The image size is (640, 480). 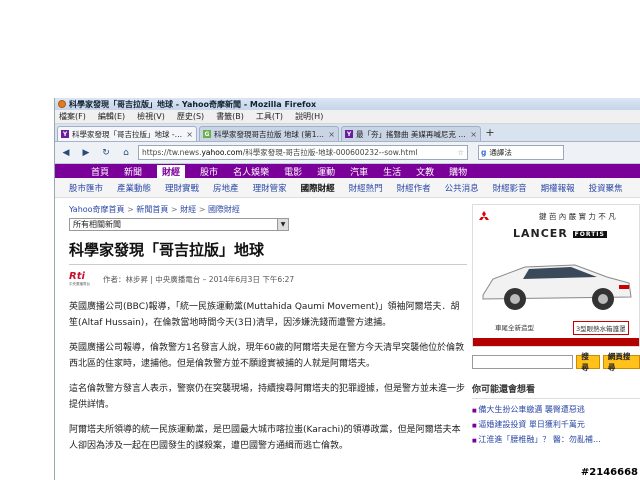 What do you see at coordinates (251, 171) in the screenshot?
I see `ynav-item: 名人娛樂` at bounding box center [251, 171].